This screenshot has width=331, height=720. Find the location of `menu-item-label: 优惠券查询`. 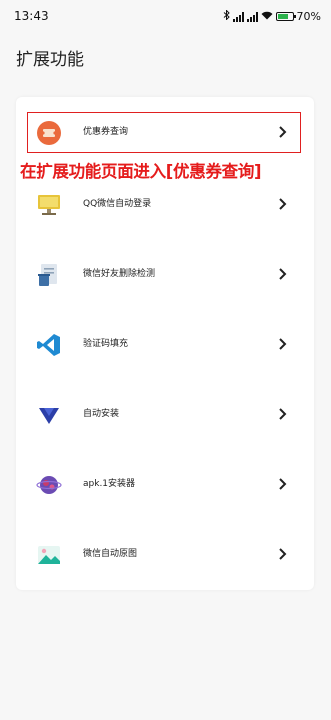

menu-item-label: 优惠券查询 is located at coordinates (106, 132).